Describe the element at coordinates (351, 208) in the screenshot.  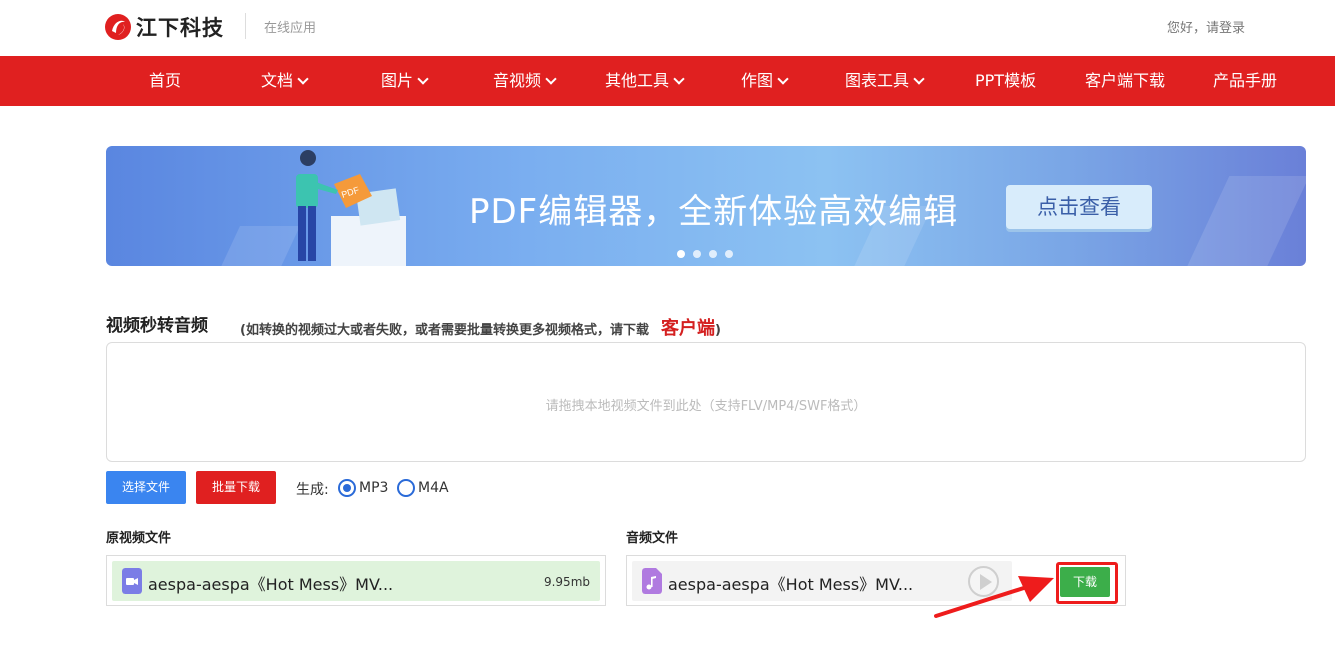
I see `banner-illustration-icon: PDF` at that location.